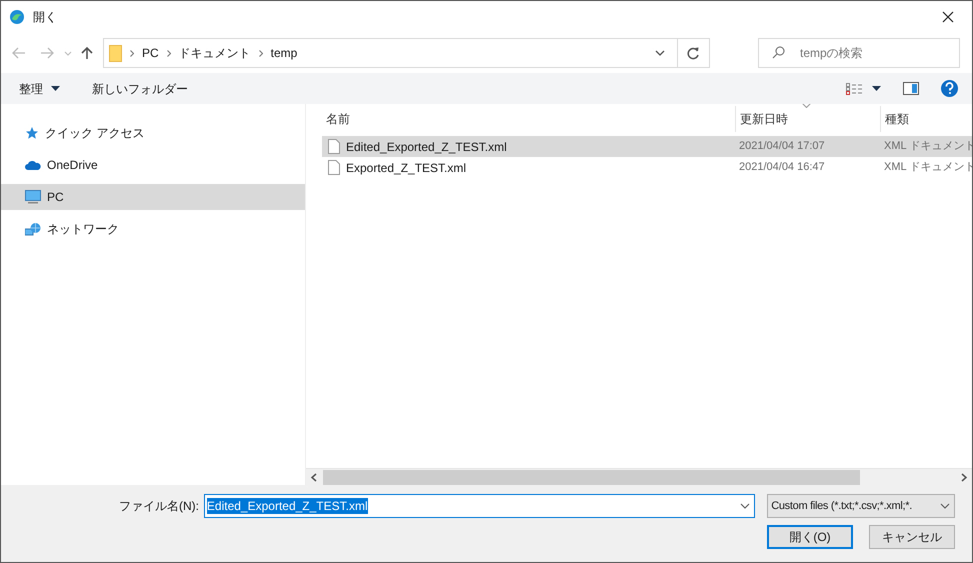 The height and width of the screenshot is (563, 973). I want to click on address-bar: PC ドキュメント temp, so click(406, 53).